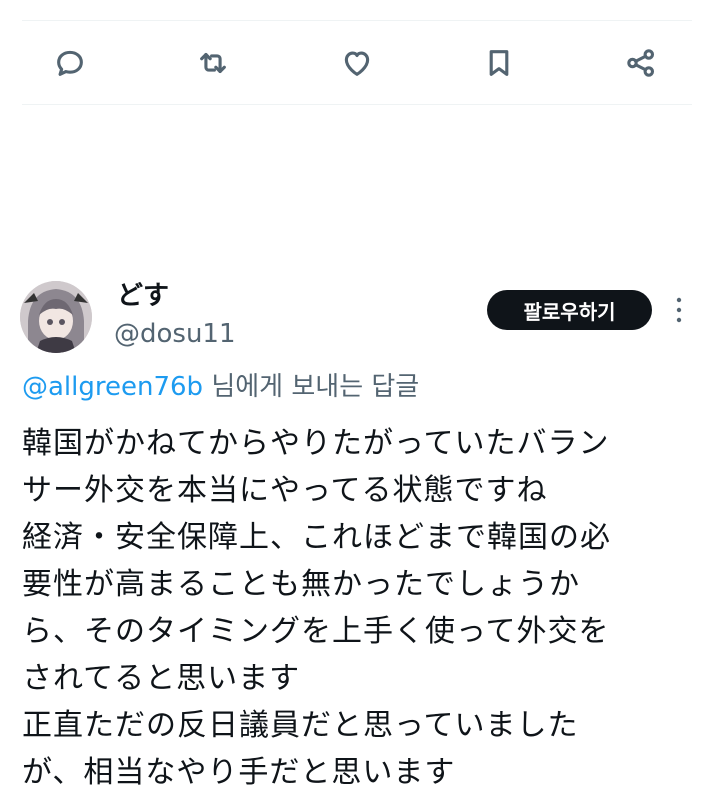 Image resolution: width=714 pixels, height=801 pixels. Describe the element at coordinates (311, 387) in the screenshot. I see `reply-to-suffix: 님에게 보내는 답글` at that location.